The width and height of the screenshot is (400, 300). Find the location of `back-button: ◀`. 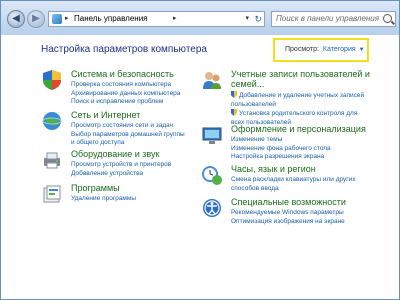

back-button: ◀ is located at coordinates (16, 19).